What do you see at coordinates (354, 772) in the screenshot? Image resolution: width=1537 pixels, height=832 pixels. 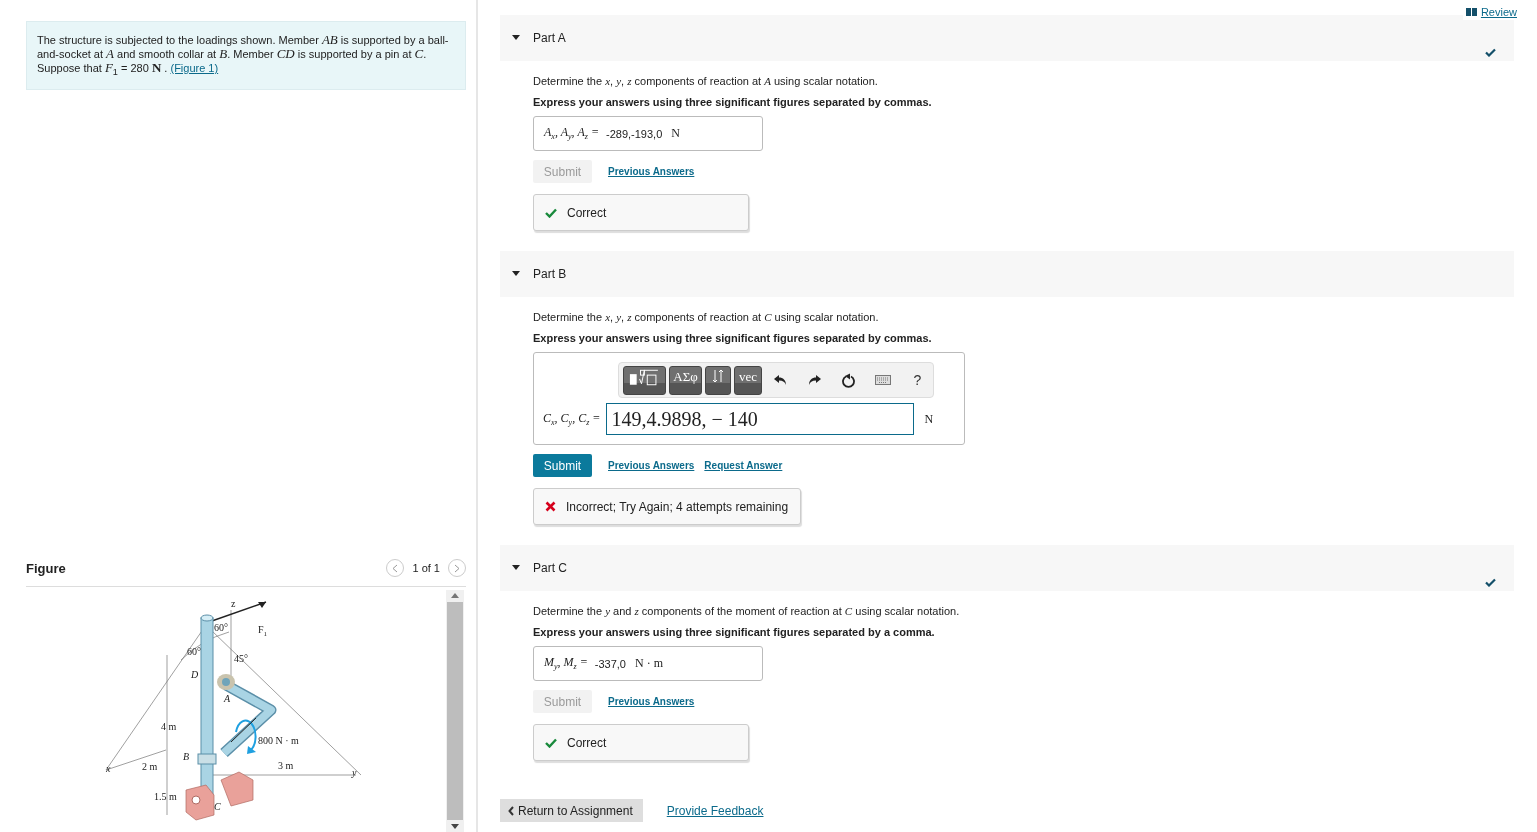 I see `figure-label: y` at bounding box center [354, 772].